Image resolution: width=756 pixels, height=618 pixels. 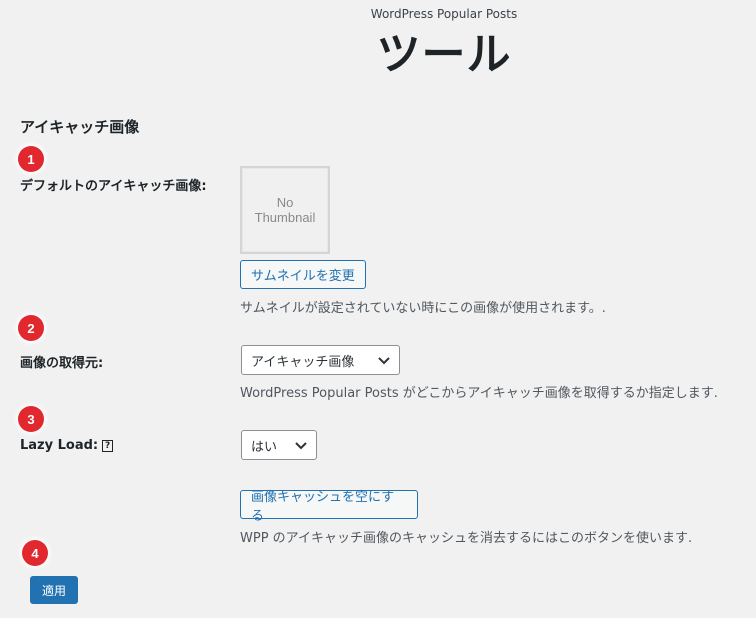 What do you see at coordinates (113, 186) in the screenshot?
I see `default-thumbnail-label: デフォルトのアイキャッチ画像:` at bounding box center [113, 186].